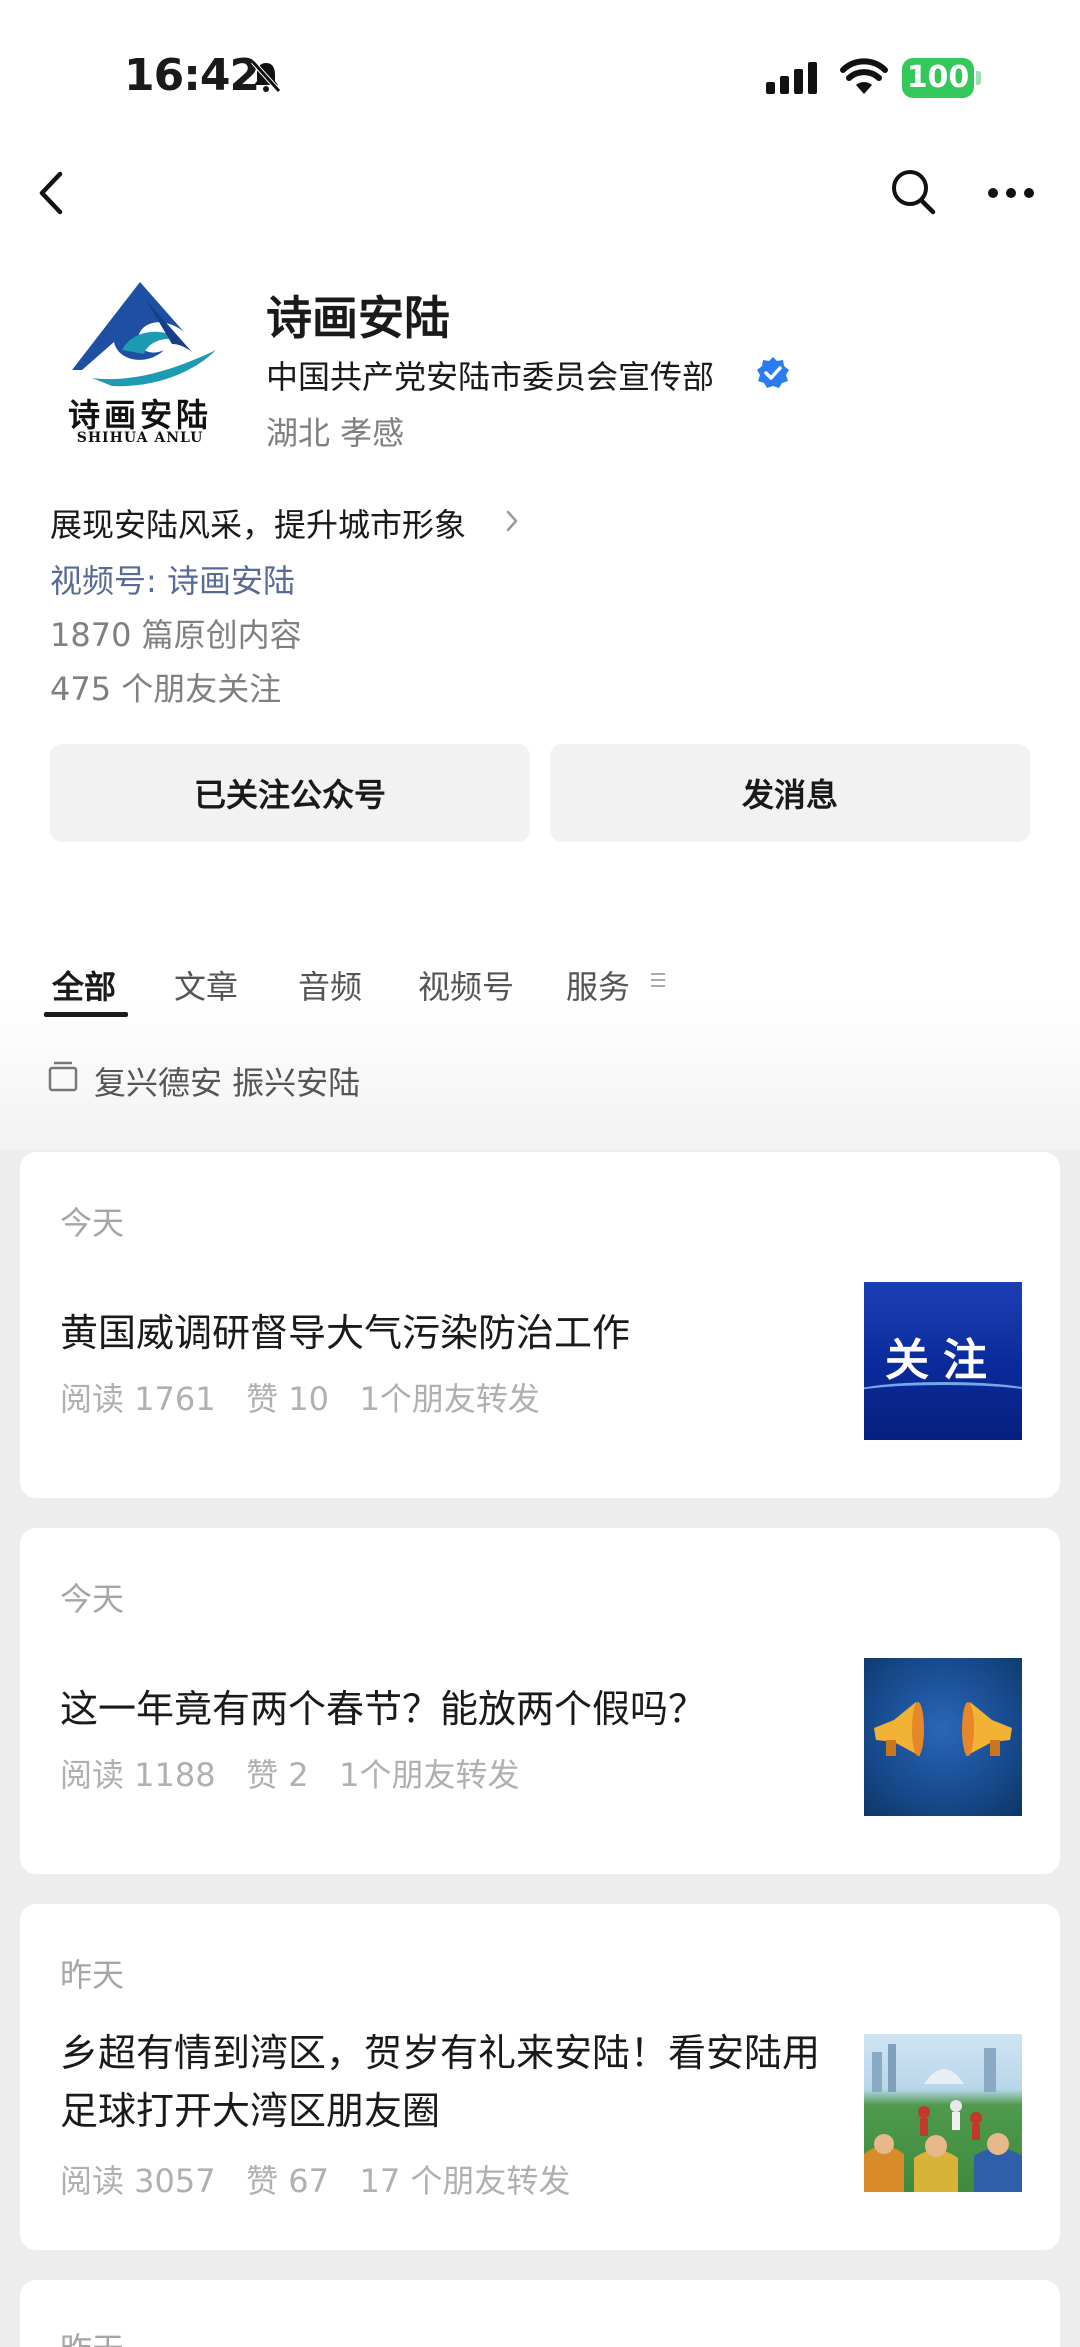  What do you see at coordinates (63, 1076) in the screenshot?
I see `album-icon` at bounding box center [63, 1076].